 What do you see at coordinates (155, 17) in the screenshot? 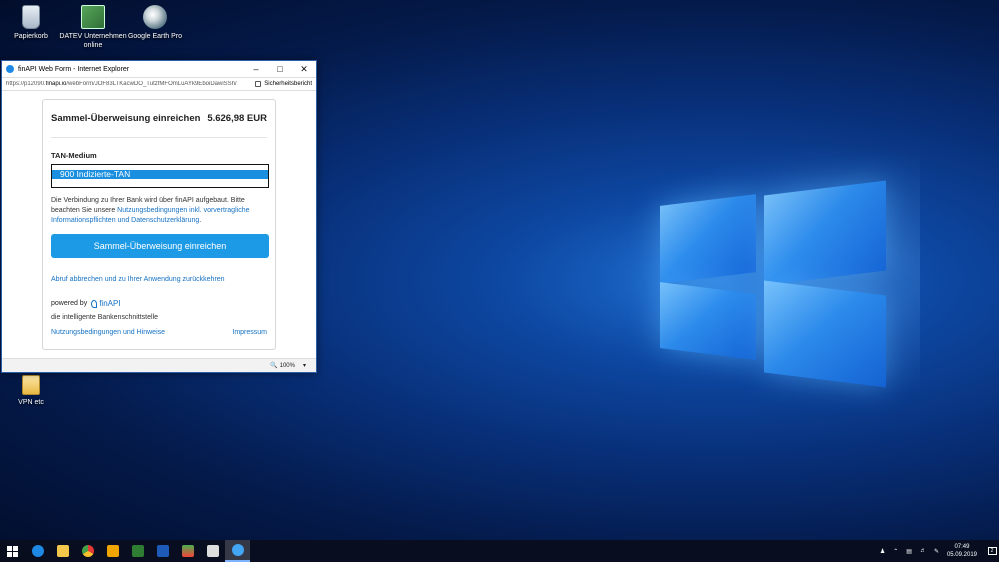
I see `google-earth-icon` at bounding box center [155, 17].